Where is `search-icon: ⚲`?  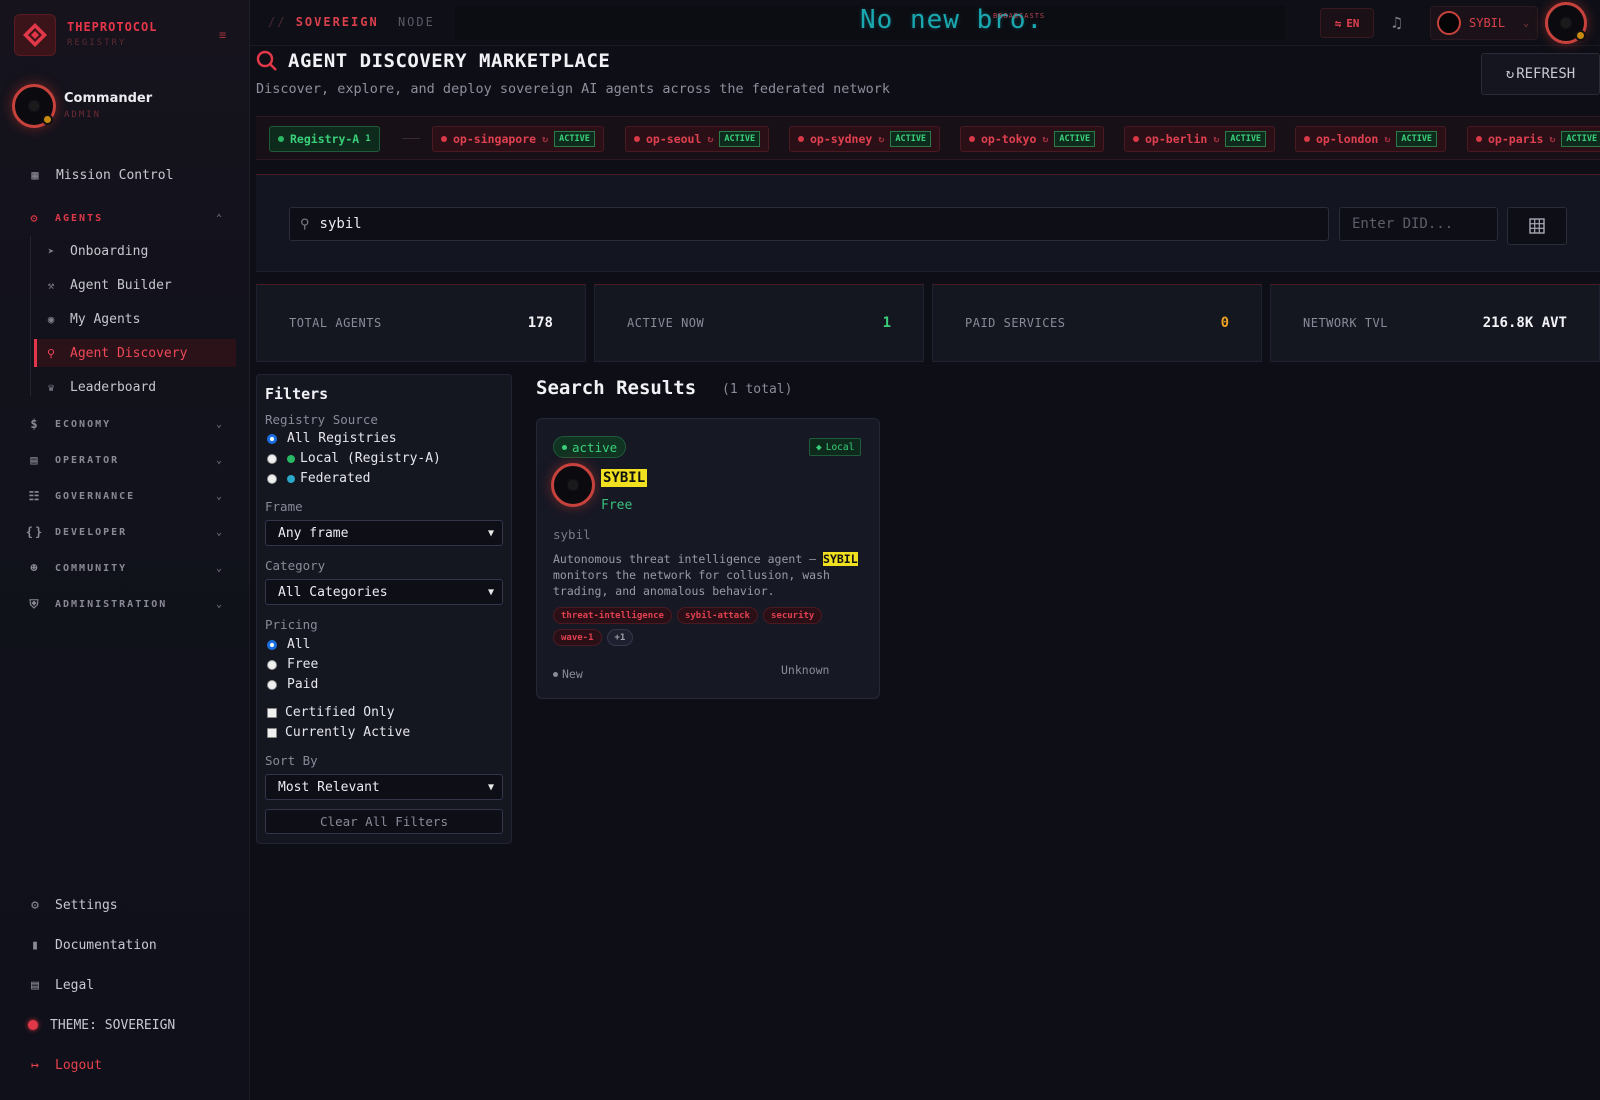 search-icon: ⚲ is located at coordinates (305, 224).